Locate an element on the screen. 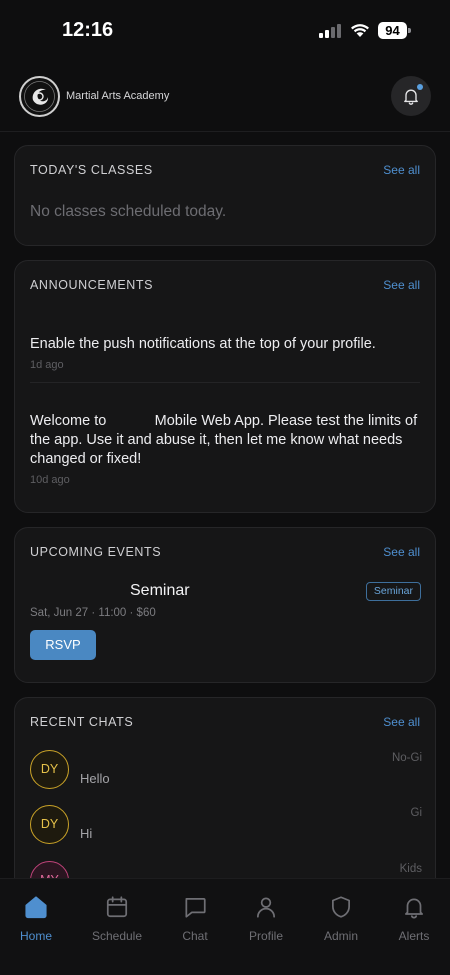 This screenshot has width=450, height=975. chat-group-name: Gi is located at coordinates (416, 813).